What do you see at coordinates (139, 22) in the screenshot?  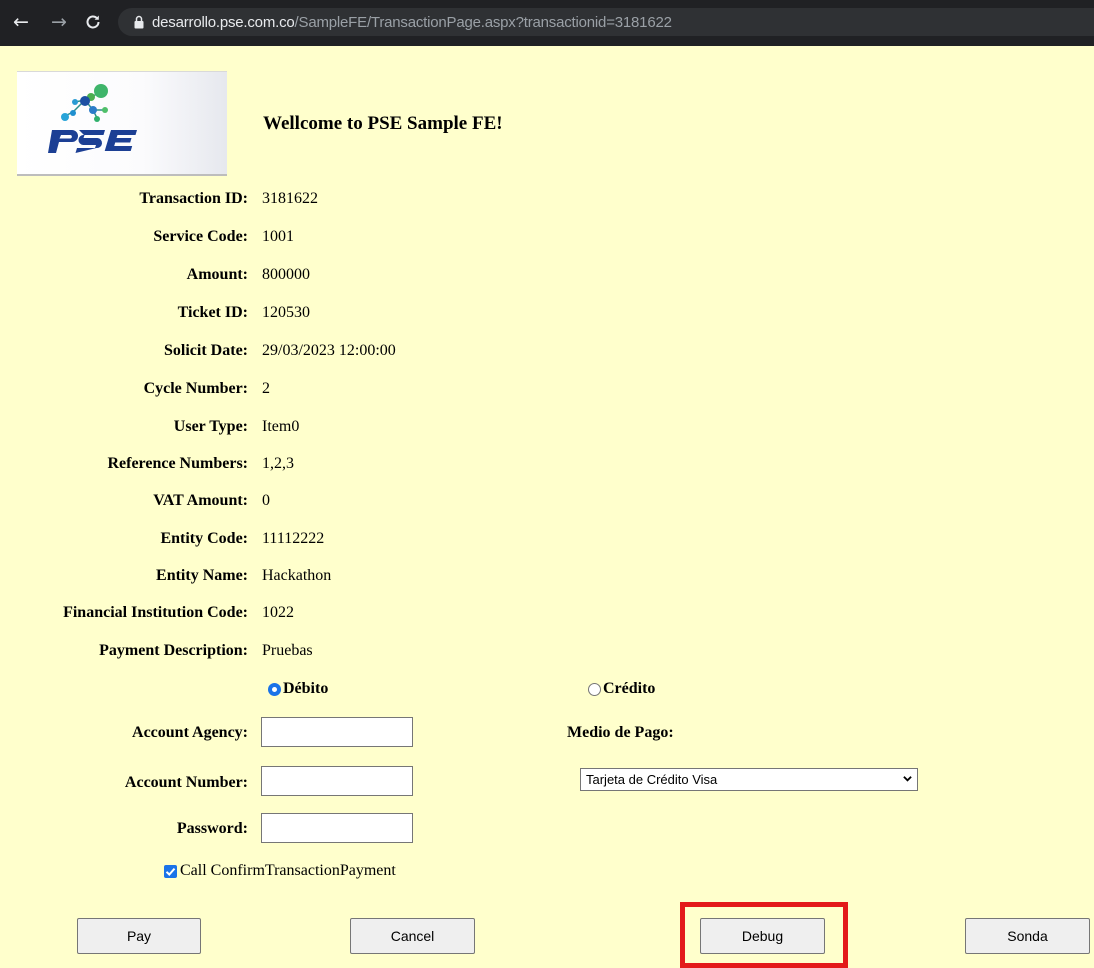 I see `lock-icon` at bounding box center [139, 22].